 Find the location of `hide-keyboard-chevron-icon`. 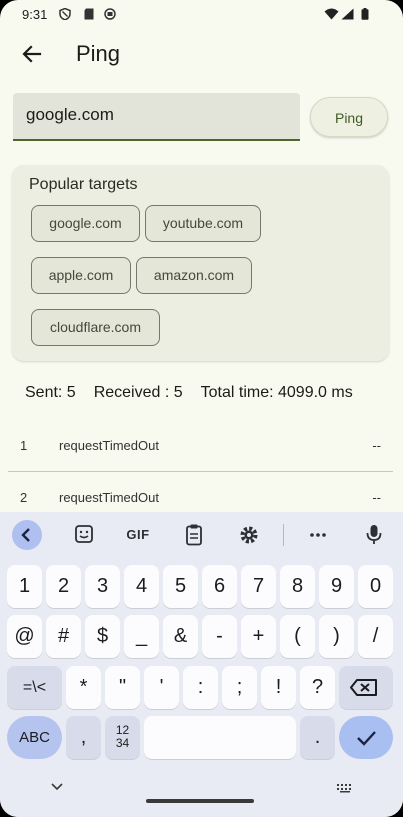

hide-keyboard-chevron-icon is located at coordinates (57, 787).